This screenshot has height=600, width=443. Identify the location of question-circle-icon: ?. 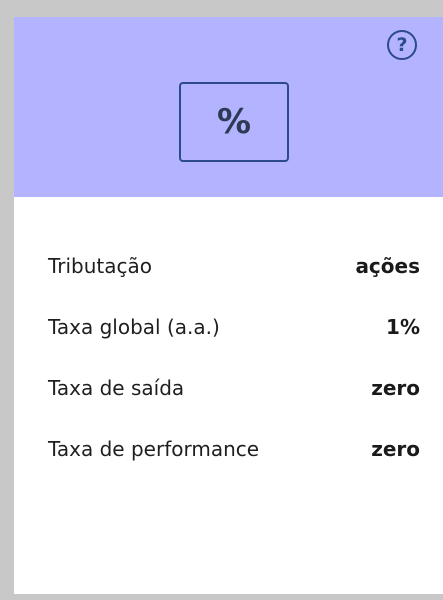
(402, 45).